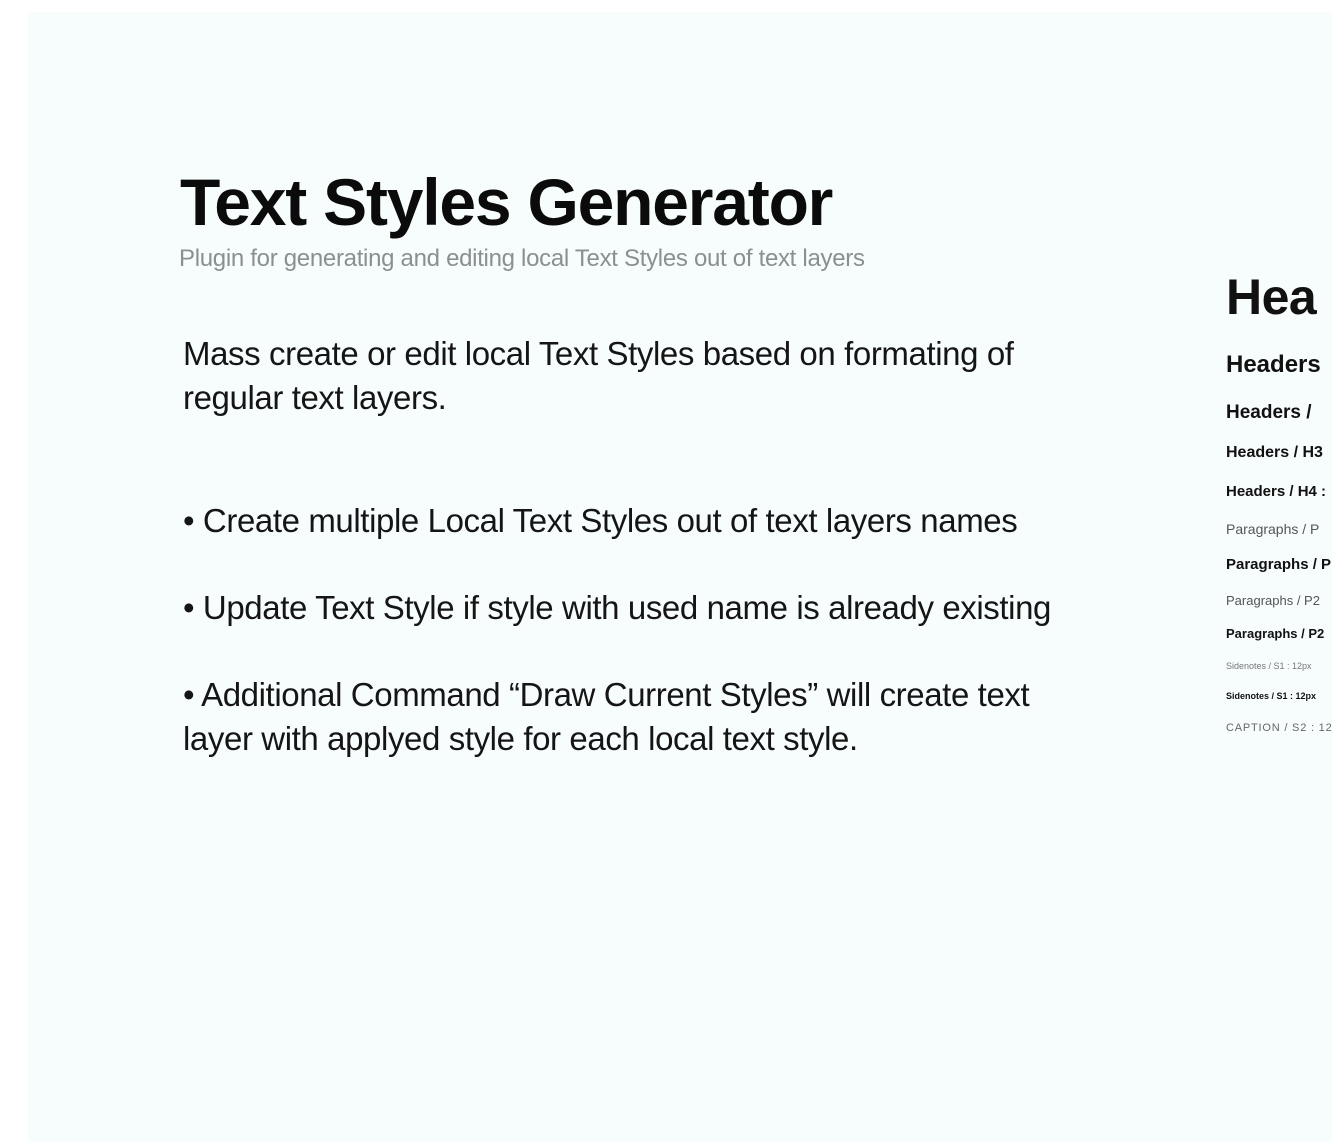  What do you see at coordinates (1276, 491) in the screenshot?
I see `preview-style-item: Headers / H4 :` at bounding box center [1276, 491].